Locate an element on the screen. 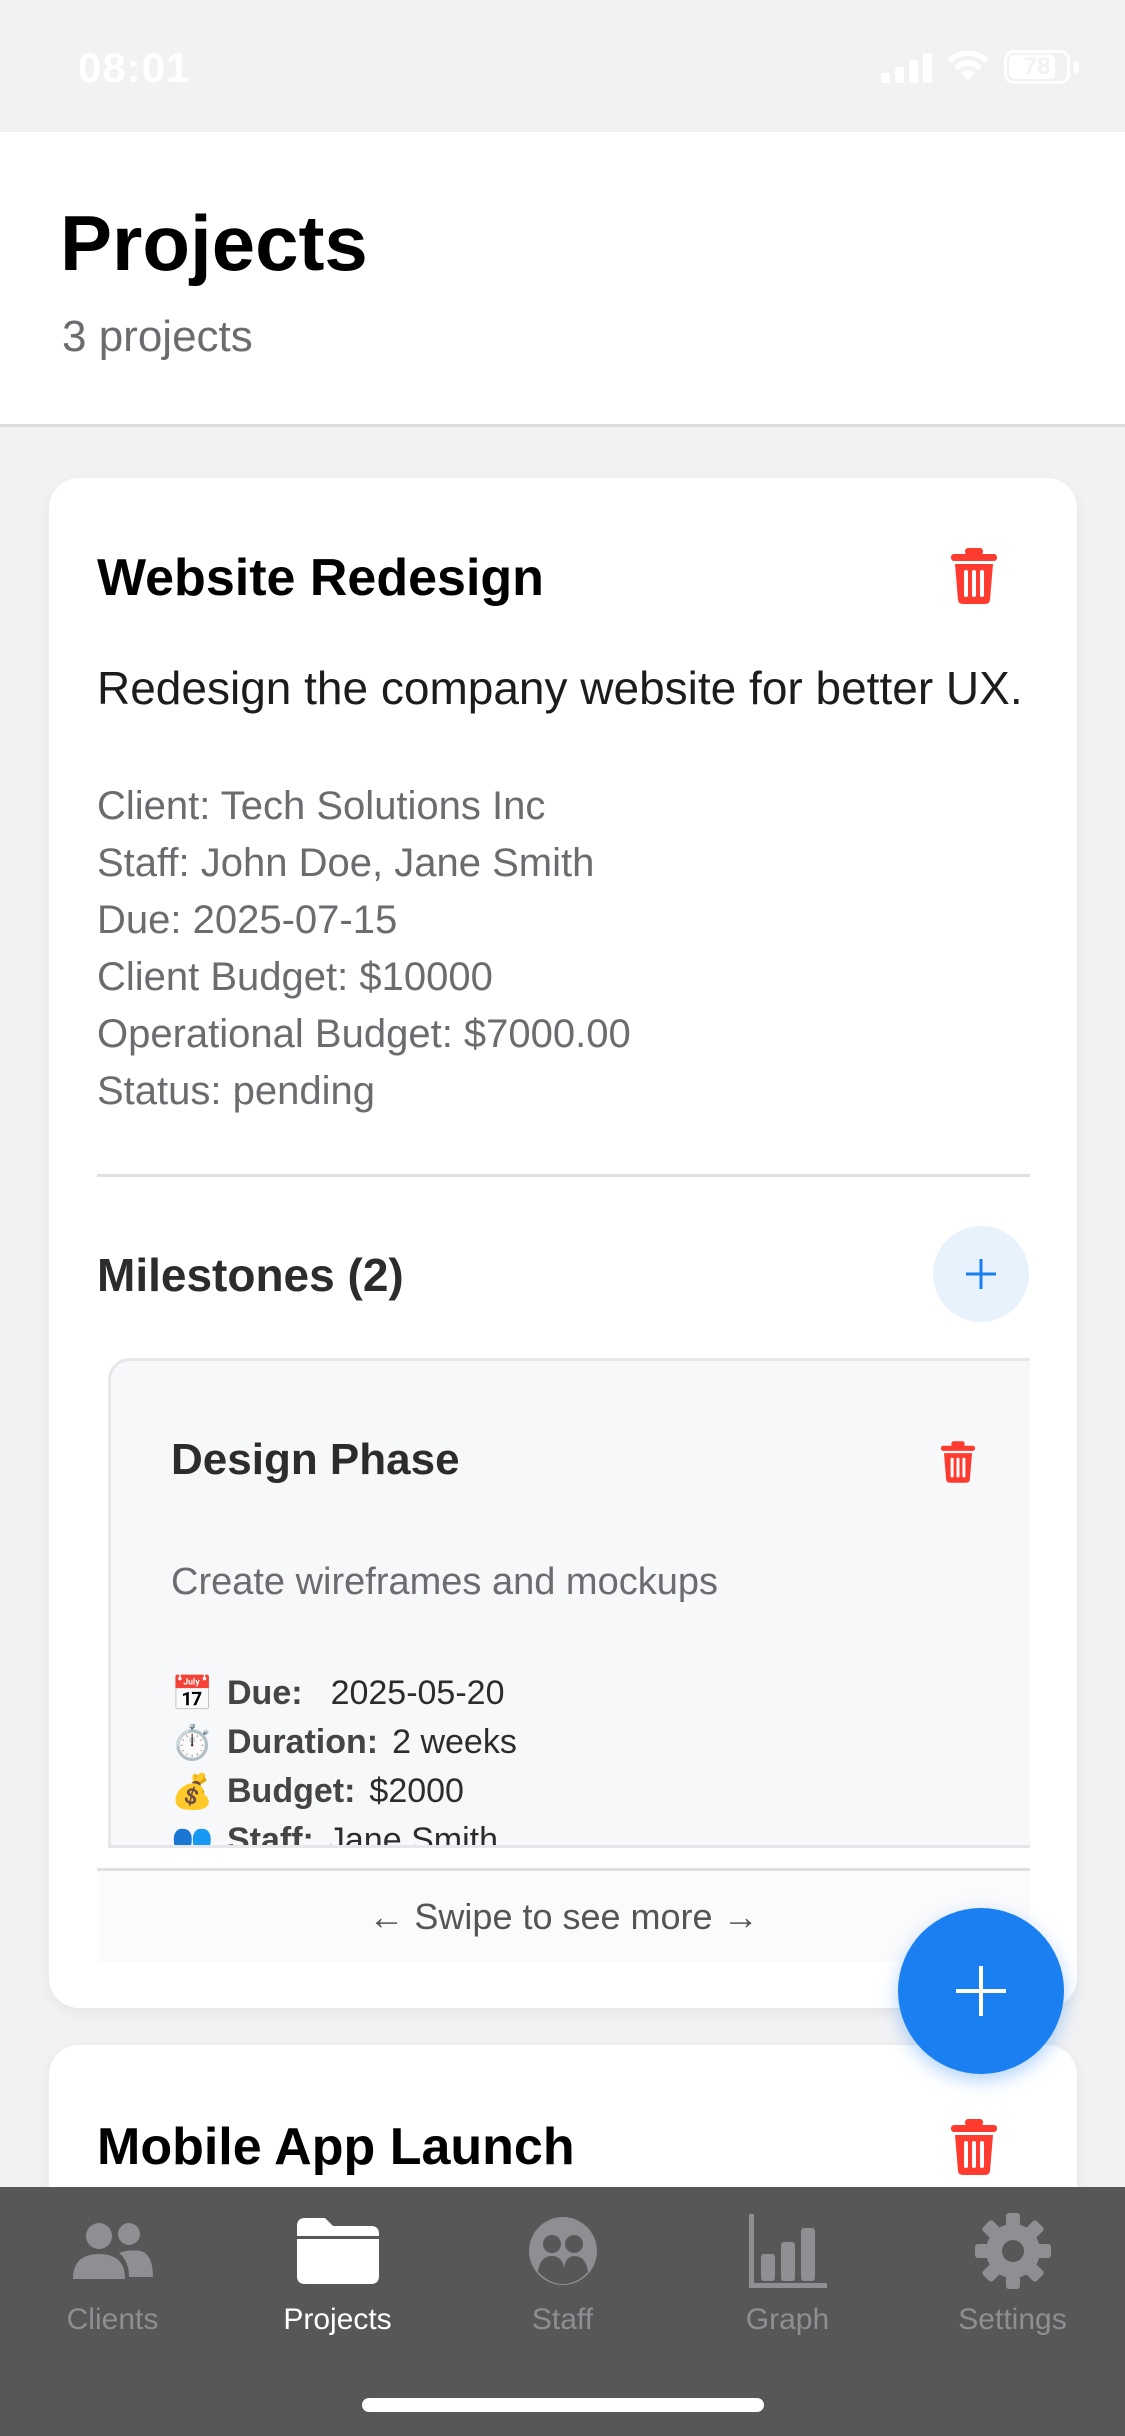 This screenshot has width=1125, height=2436. stopwatch-icon: ⏱️ is located at coordinates (192, 1742).